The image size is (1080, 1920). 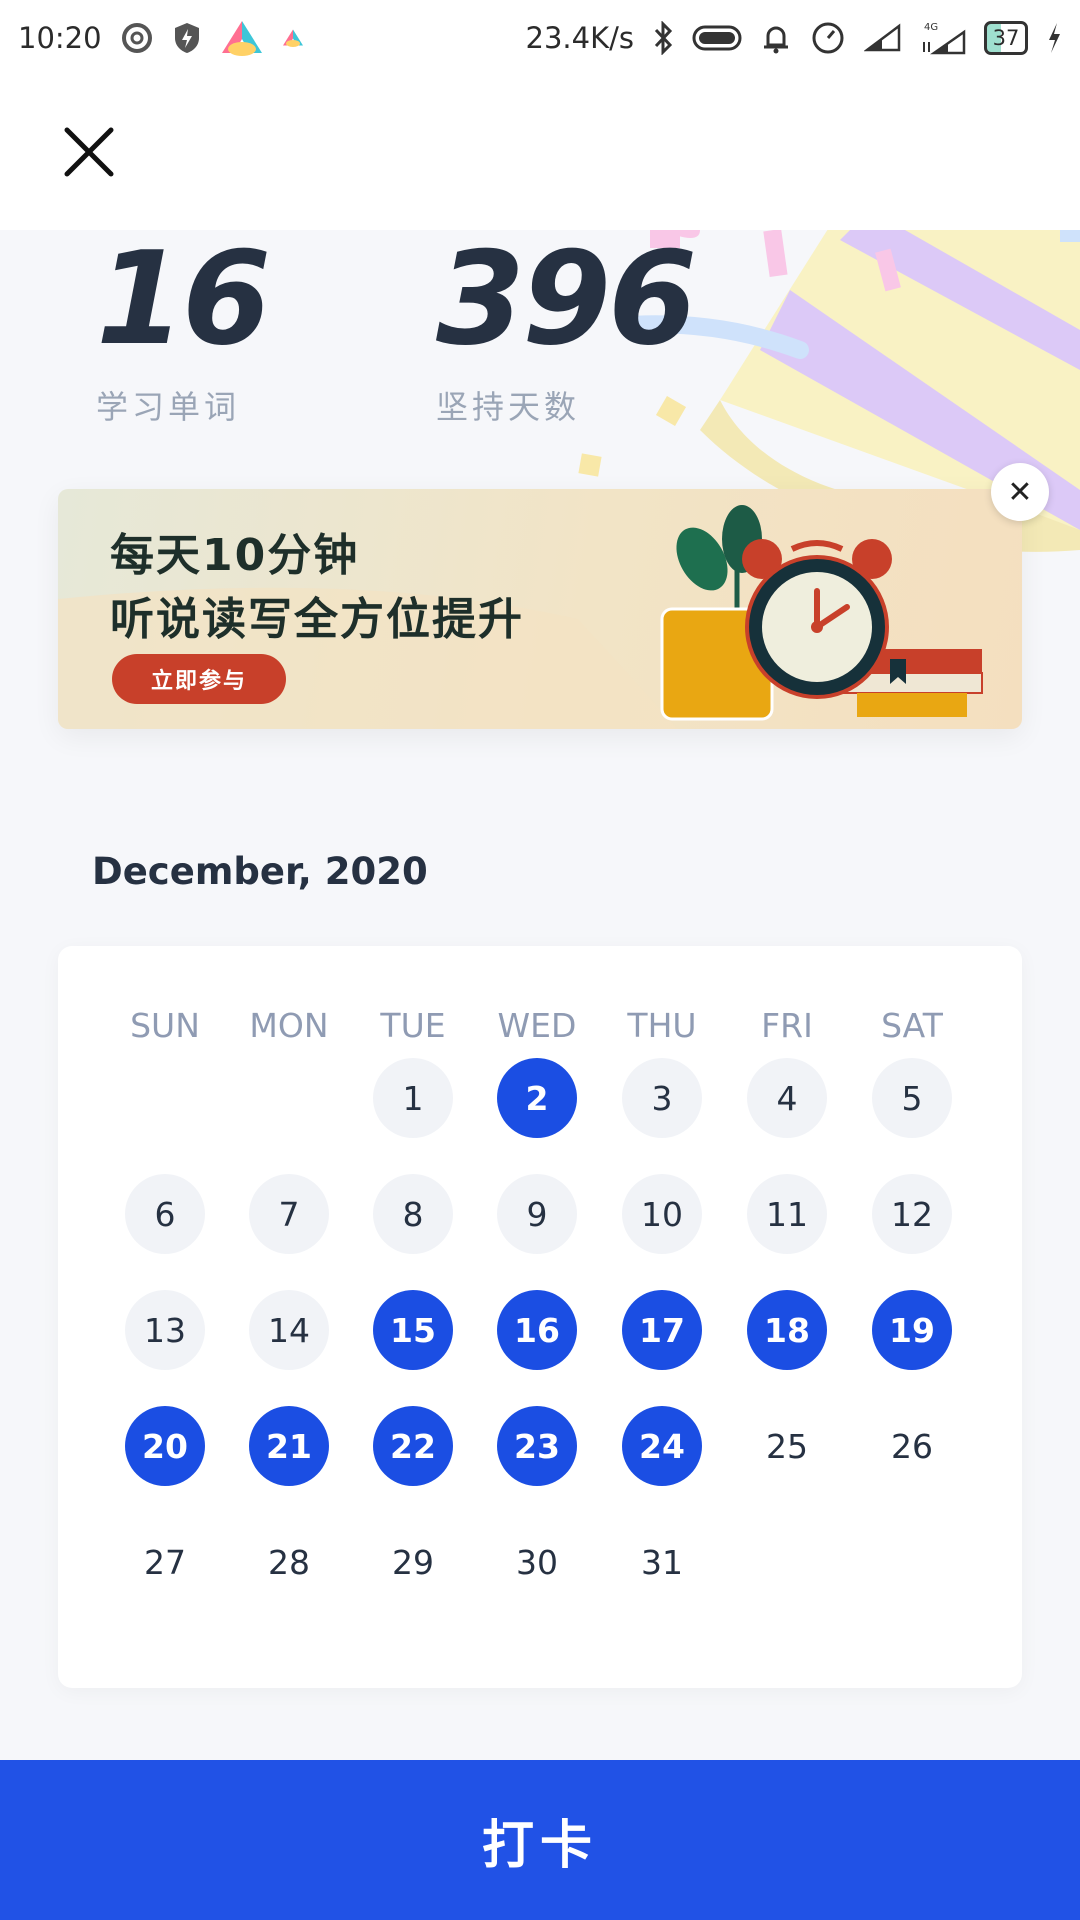 What do you see at coordinates (289, 1446) in the screenshot?
I see `calendar-day-21: 21` at bounding box center [289, 1446].